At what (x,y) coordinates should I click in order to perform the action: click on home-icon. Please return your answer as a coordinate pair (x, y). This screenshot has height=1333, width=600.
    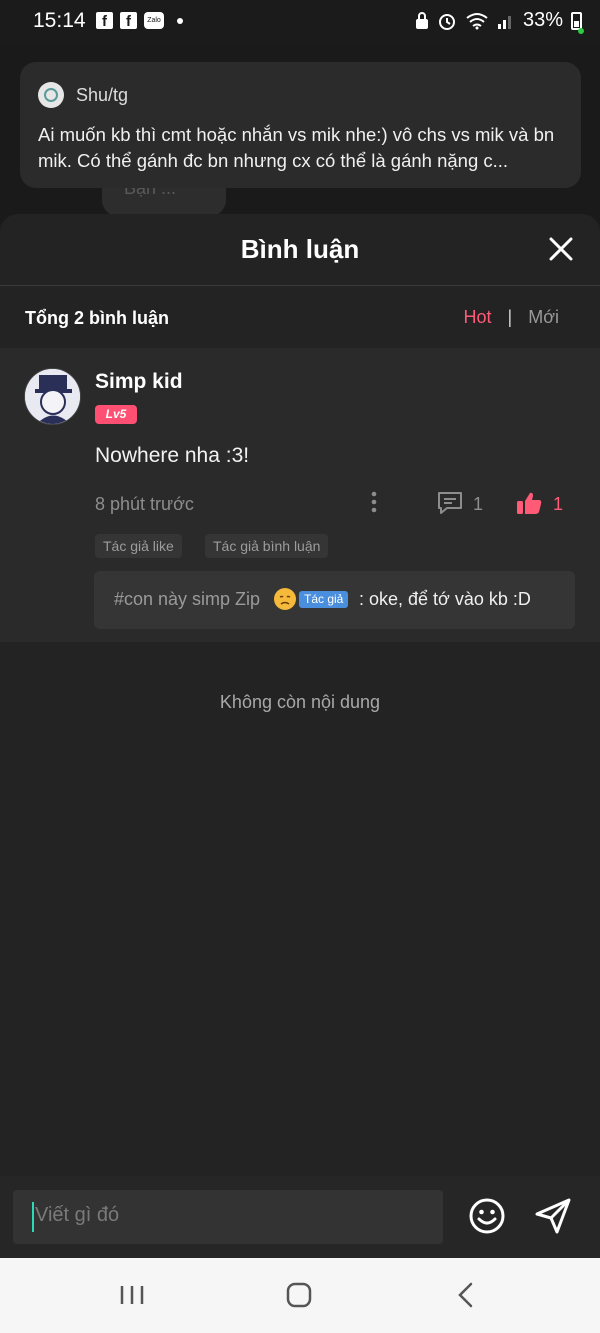
    Looking at the image, I should click on (299, 1295).